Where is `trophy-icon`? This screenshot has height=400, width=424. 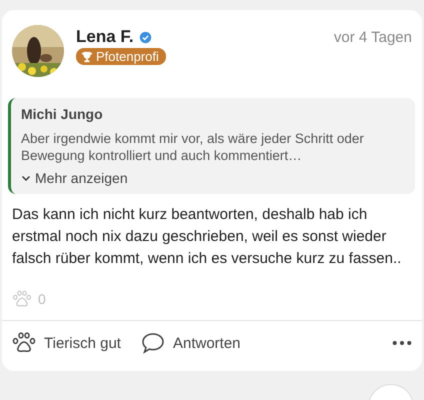 trophy-icon is located at coordinates (87, 56).